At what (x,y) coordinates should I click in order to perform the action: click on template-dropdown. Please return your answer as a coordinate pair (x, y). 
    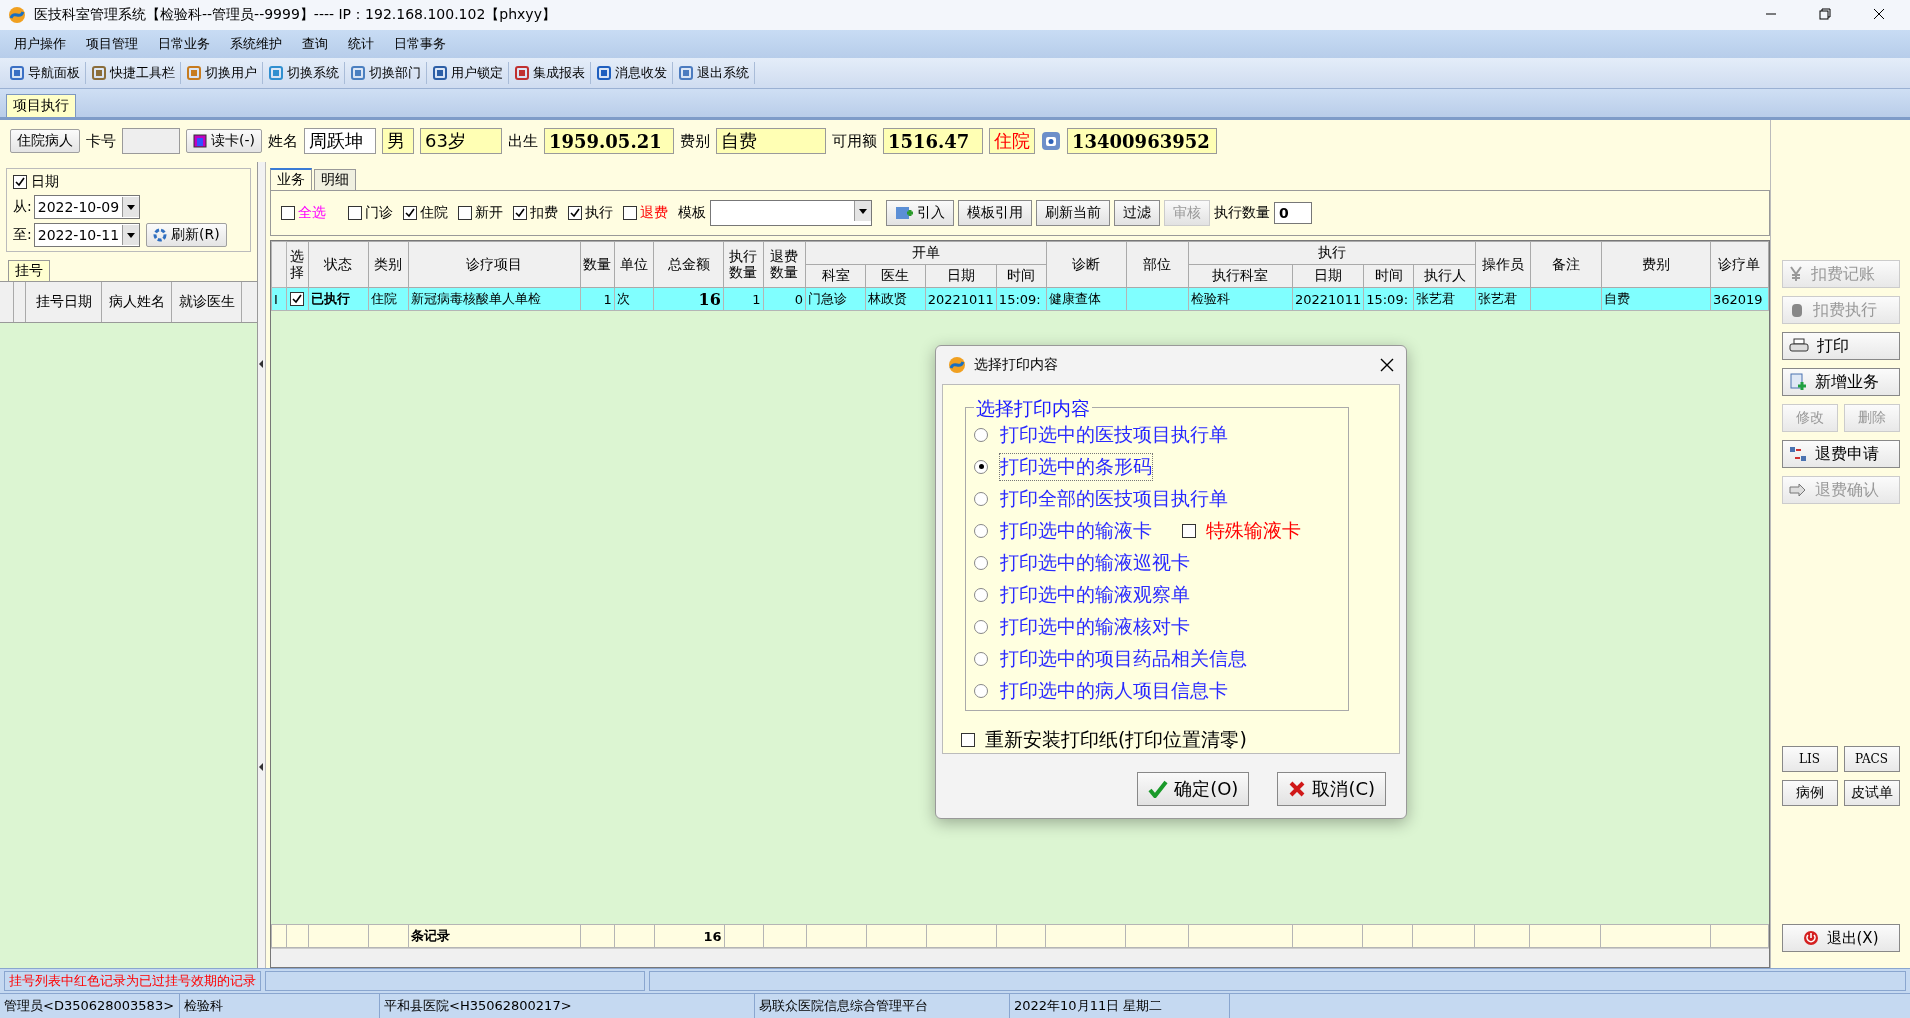
    Looking at the image, I should click on (791, 213).